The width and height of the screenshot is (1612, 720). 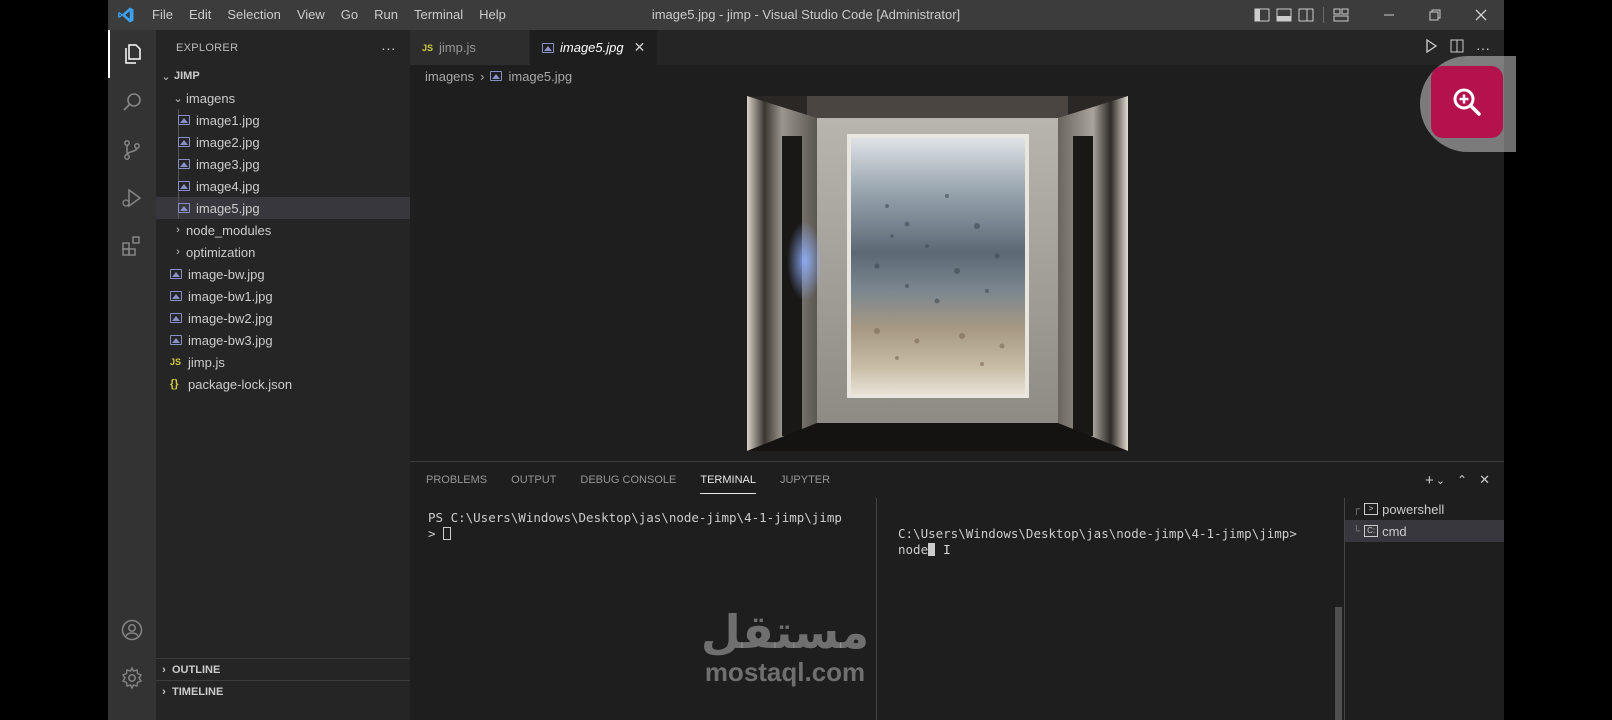 What do you see at coordinates (230, 296) in the screenshot?
I see `file-label: image-bw1.jpg` at bounding box center [230, 296].